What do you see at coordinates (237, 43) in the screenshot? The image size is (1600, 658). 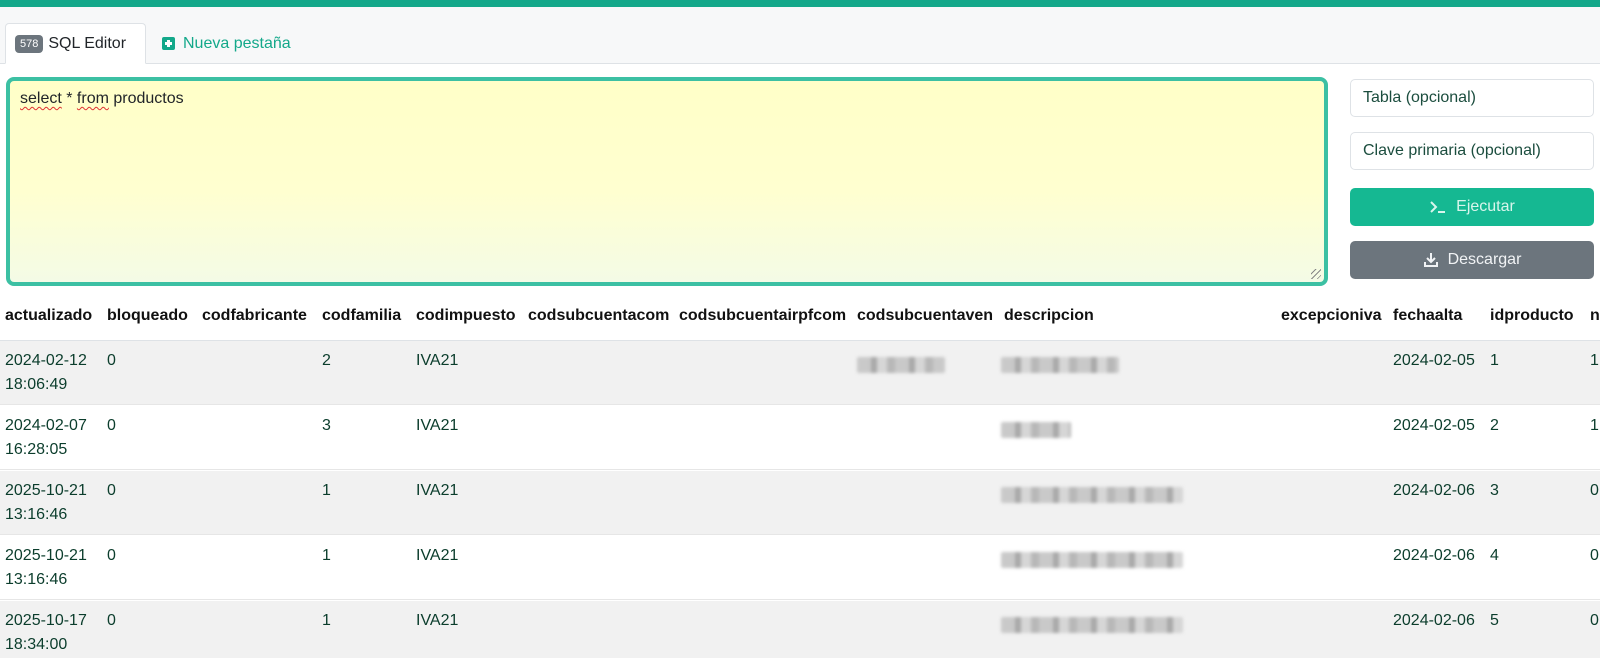 I see `tab-new-label: Nueva pestaña` at bounding box center [237, 43].